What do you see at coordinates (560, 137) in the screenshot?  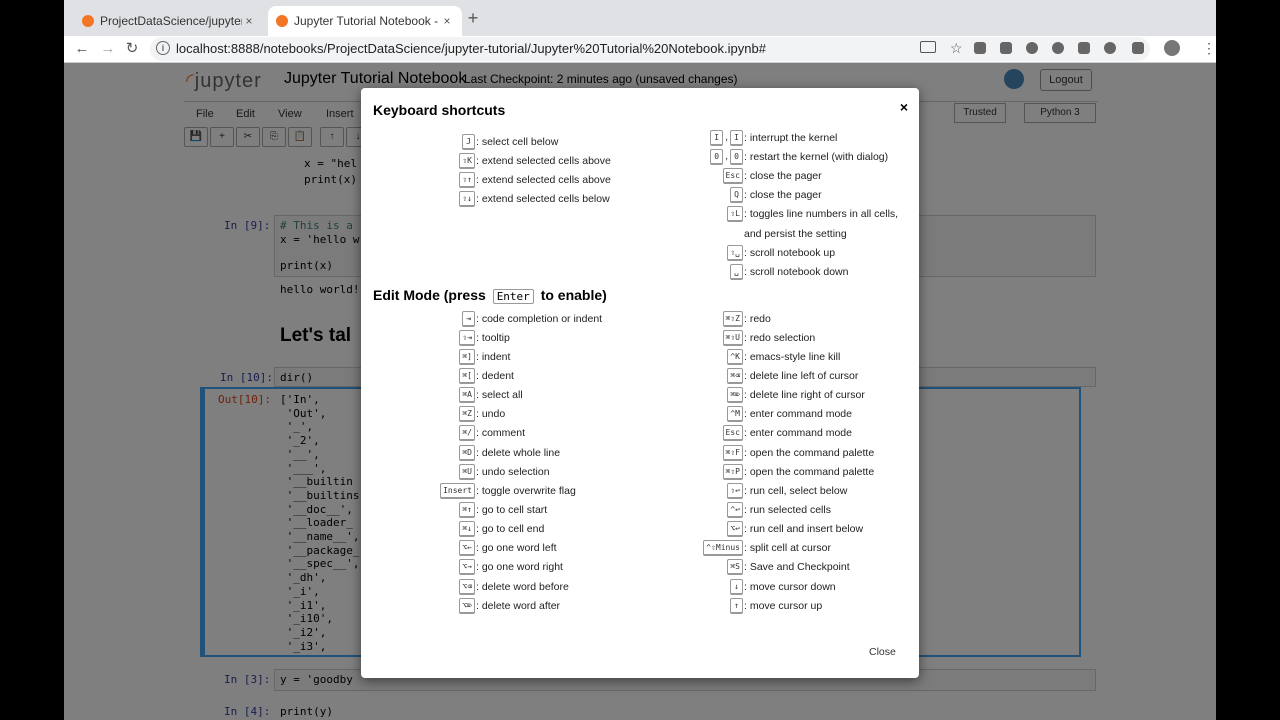 I see `shortcut-keys: I,I` at bounding box center [560, 137].